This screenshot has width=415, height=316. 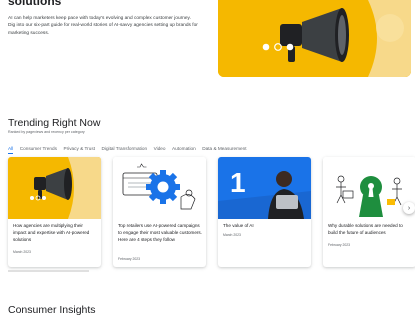 What do you see at coordinates (38, 149) in the screenshot?
I see `tab-consumer-trends: Consumer Trends` at bounding box center [38, 149].